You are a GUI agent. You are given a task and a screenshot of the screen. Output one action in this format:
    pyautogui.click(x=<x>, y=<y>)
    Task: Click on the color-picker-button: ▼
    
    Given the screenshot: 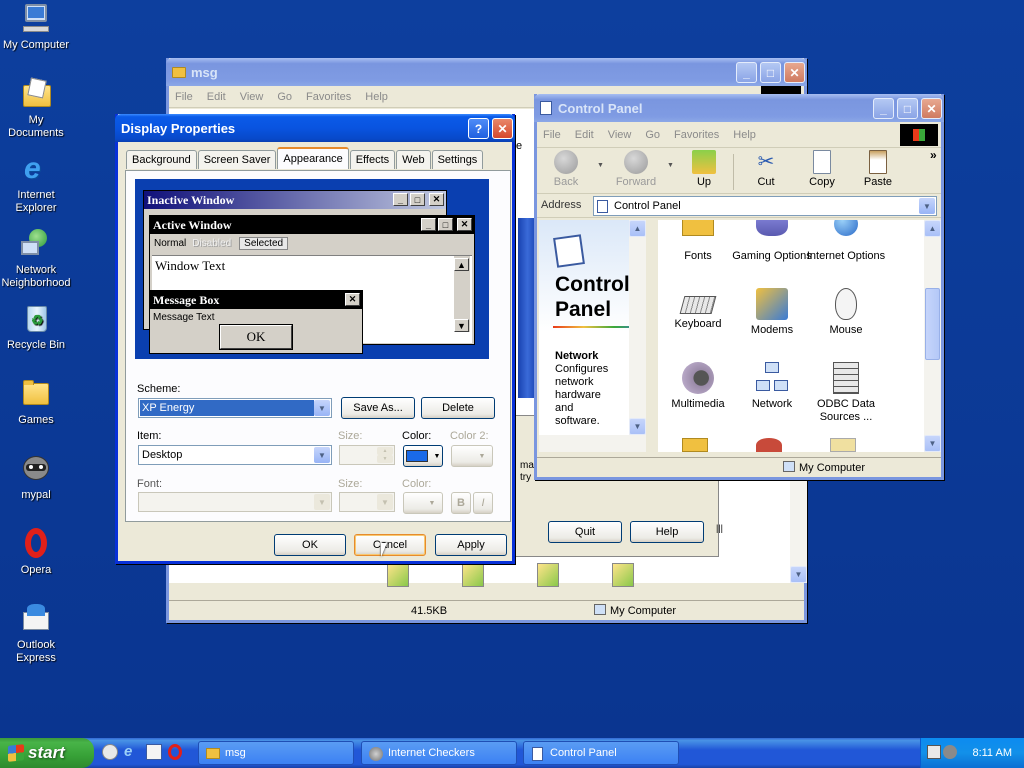 What is the action you would take?
    pyautogui.click(x=423, y=456)
    